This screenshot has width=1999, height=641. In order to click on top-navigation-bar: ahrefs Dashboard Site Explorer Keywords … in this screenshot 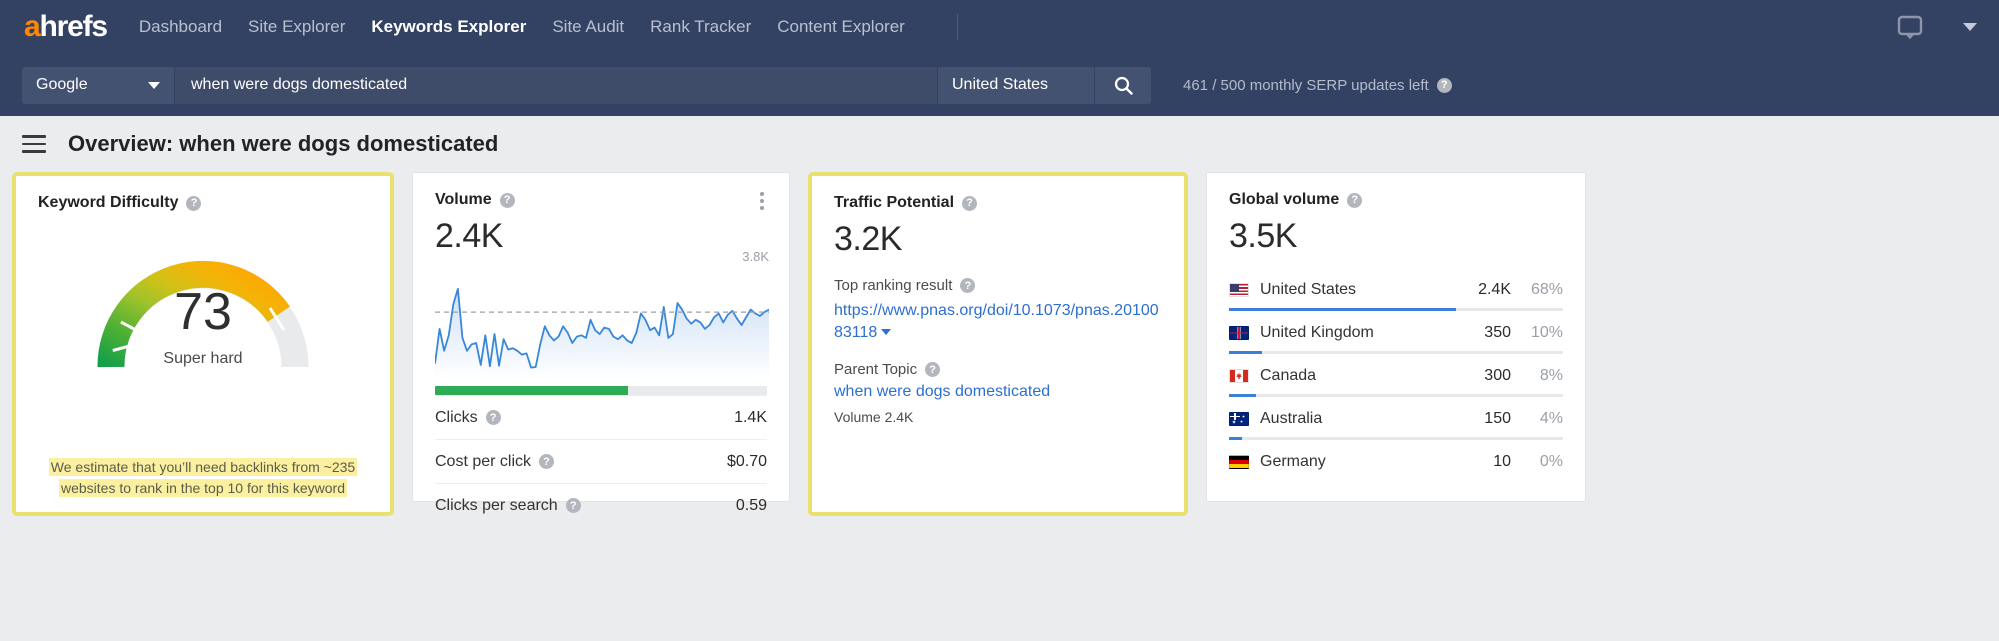, I will do `click(999, 27)`.